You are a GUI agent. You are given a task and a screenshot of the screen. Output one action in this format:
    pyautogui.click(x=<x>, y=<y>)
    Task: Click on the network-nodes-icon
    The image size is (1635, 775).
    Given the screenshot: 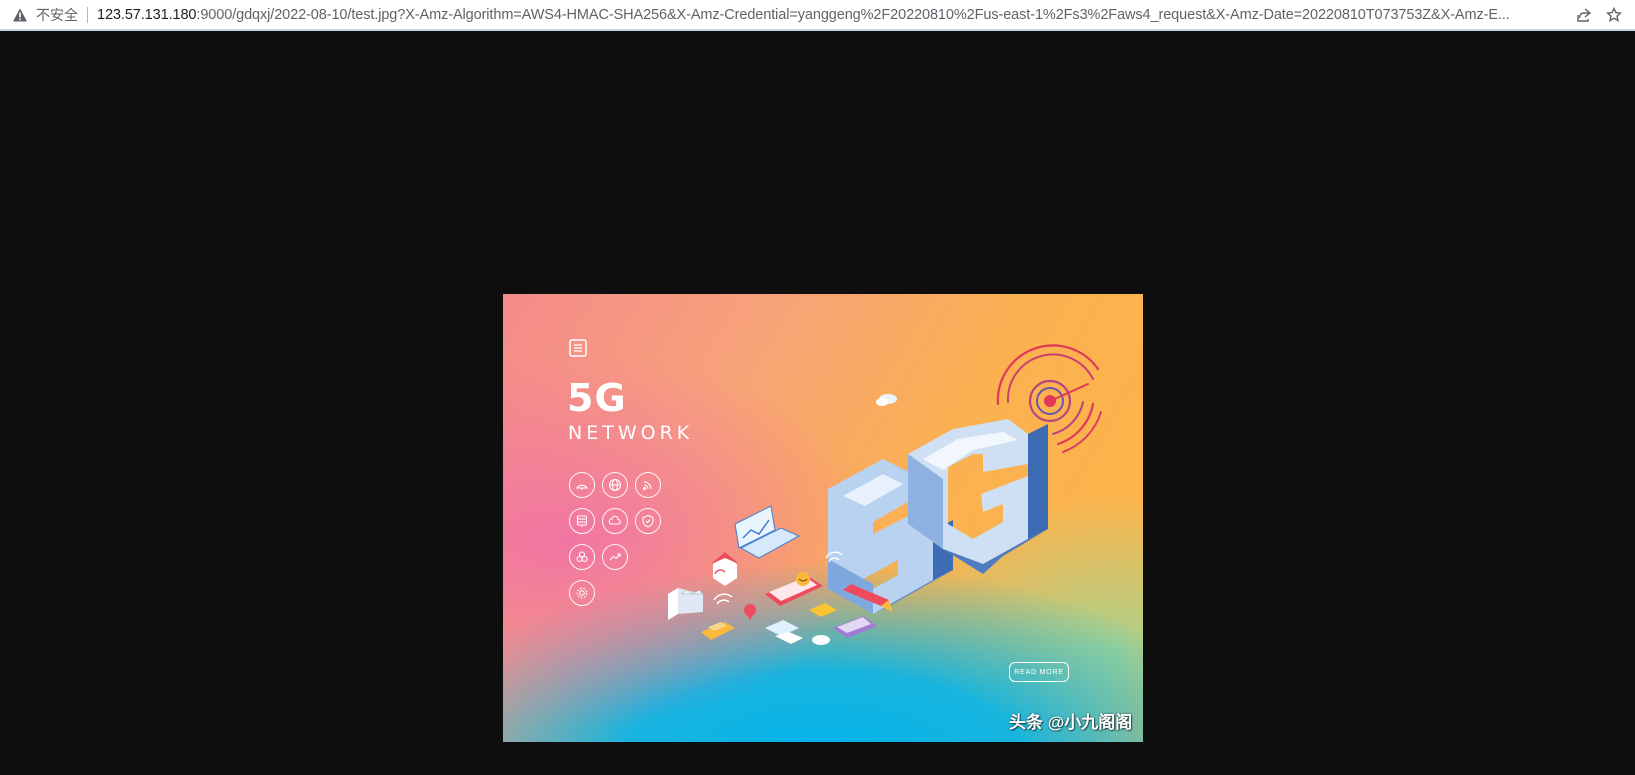 What is the action you would take?
    pyautogui.click(x=582, y=557)
    